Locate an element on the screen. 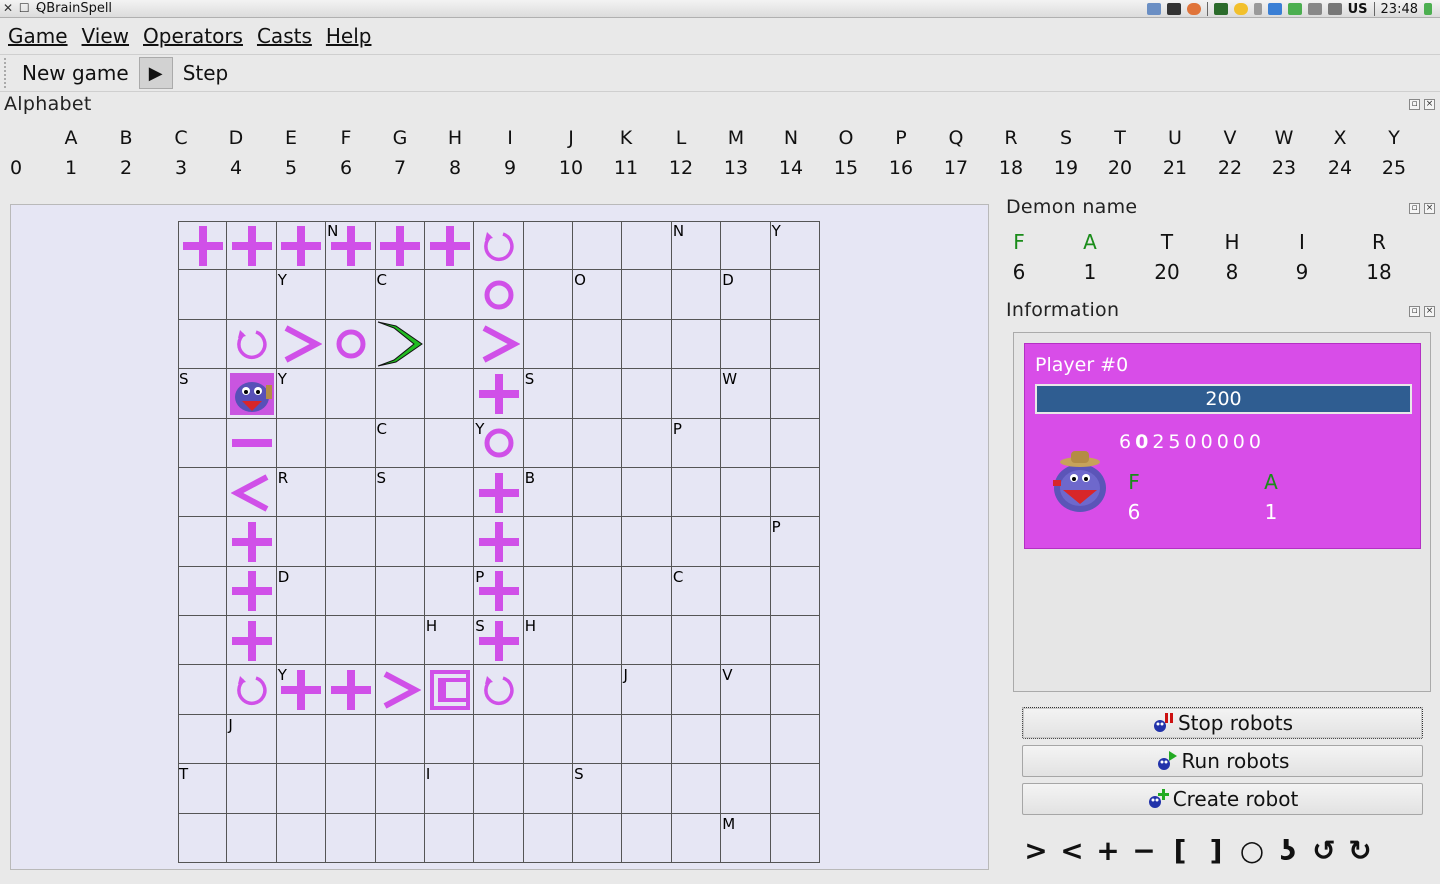 Image resolution: width=1440 pixels, height=884 pixels. volume-icon is located at coordinates (1334, 9).